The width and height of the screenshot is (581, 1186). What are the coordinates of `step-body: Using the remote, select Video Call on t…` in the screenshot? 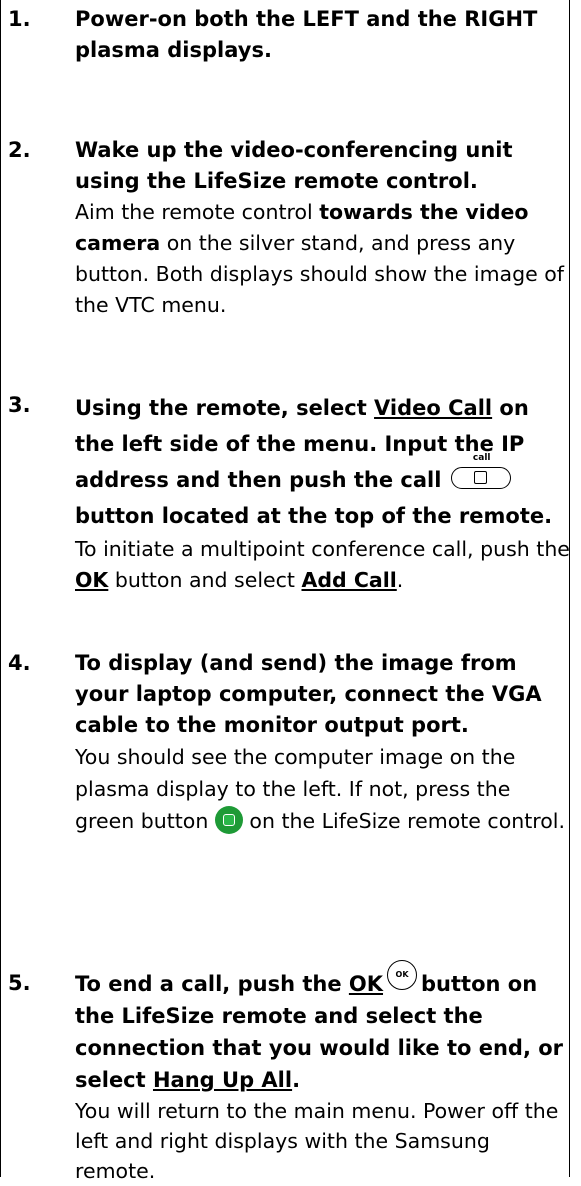 It's located at (325, 493).